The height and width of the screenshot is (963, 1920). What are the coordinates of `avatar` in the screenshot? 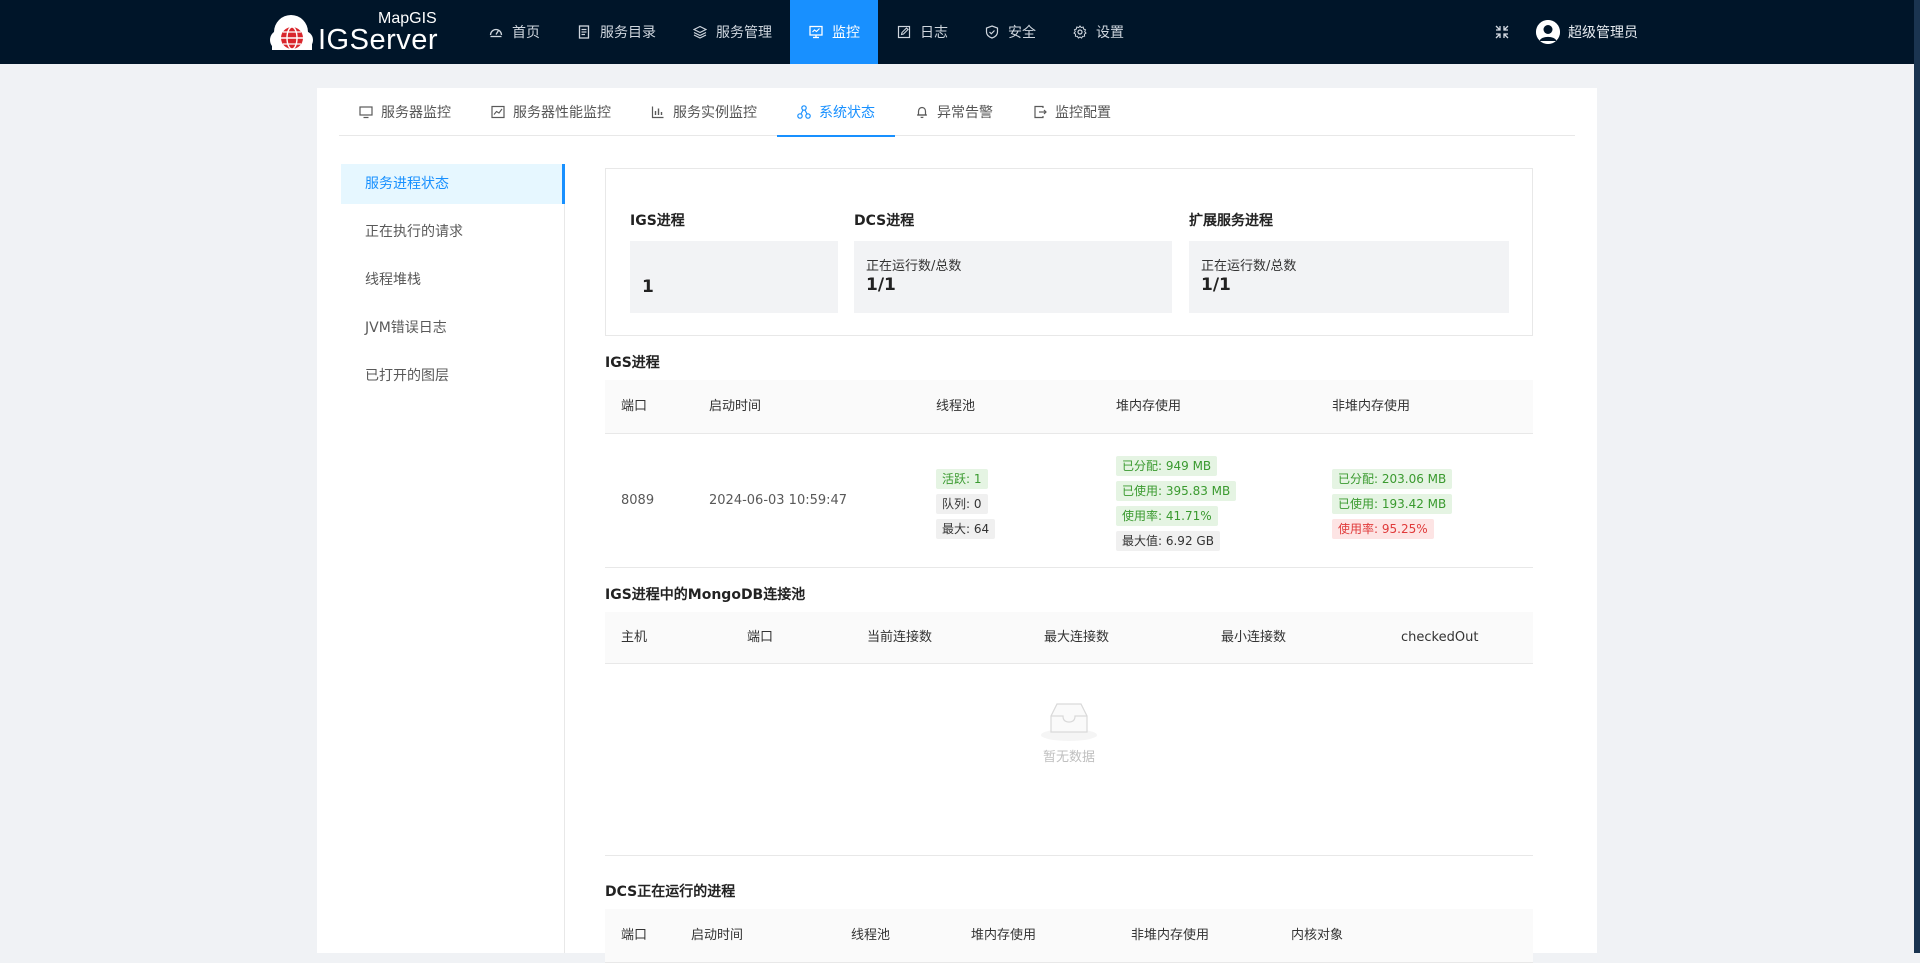 It's located at (1548, 32).